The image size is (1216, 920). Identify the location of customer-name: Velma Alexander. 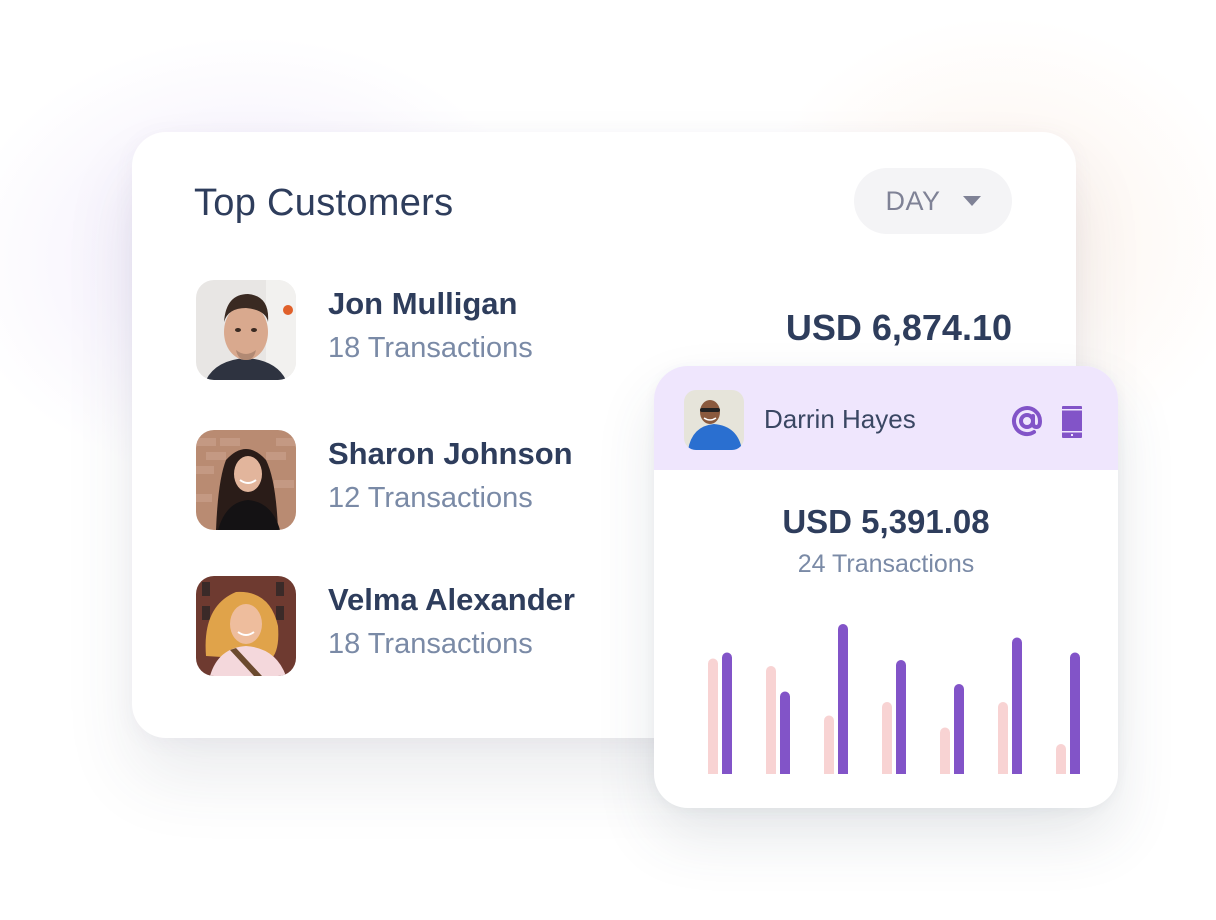
(451, 599).